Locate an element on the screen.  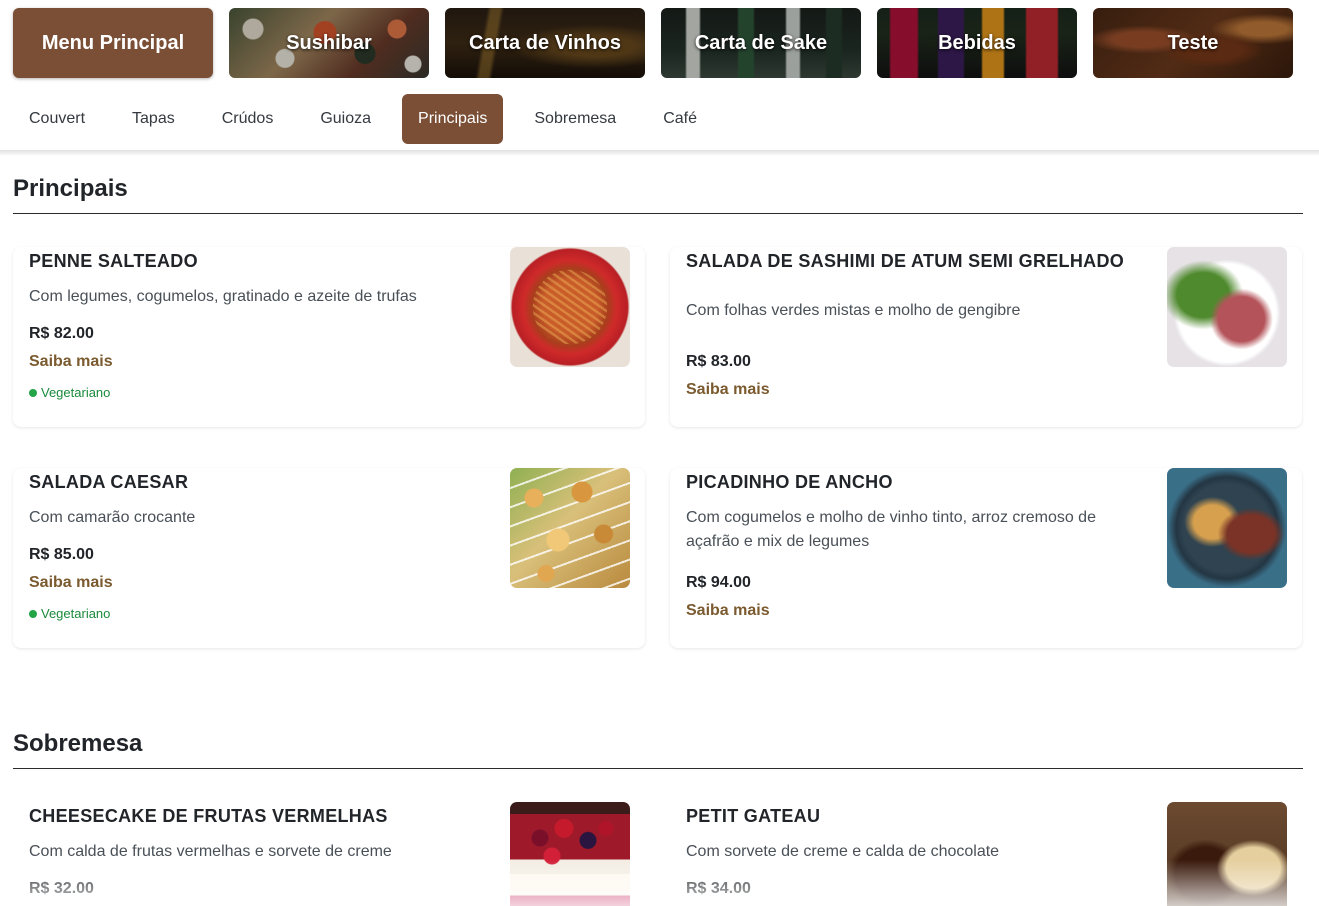
category-label: Teste is located at coordinates (1193, 42).